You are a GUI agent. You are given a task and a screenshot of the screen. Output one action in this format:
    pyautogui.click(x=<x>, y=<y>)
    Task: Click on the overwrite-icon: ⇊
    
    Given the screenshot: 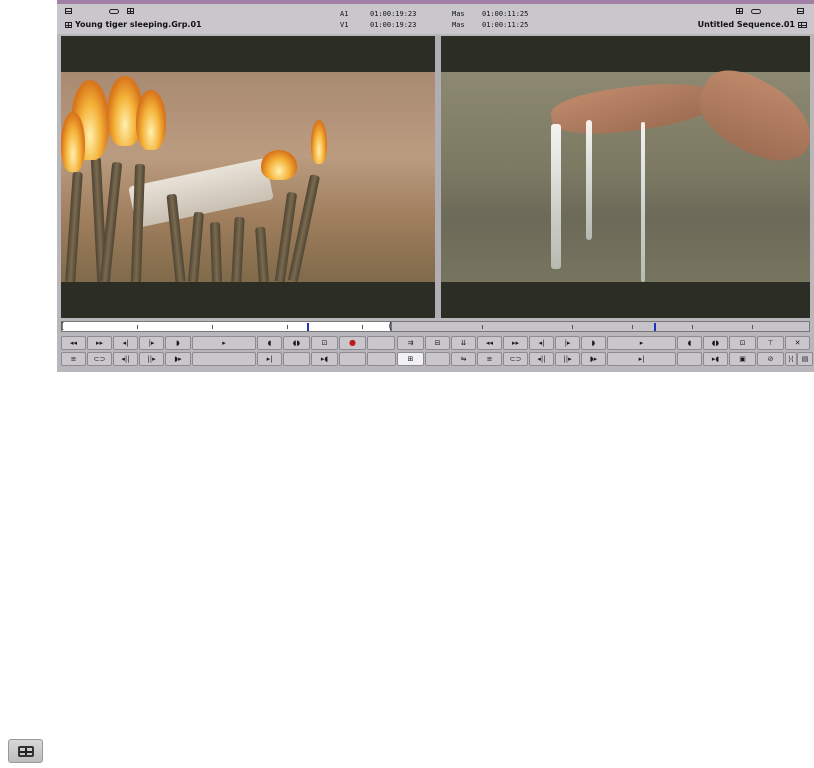 What is the action you would take?
    pyautogui.click(x=463, y=343)
    